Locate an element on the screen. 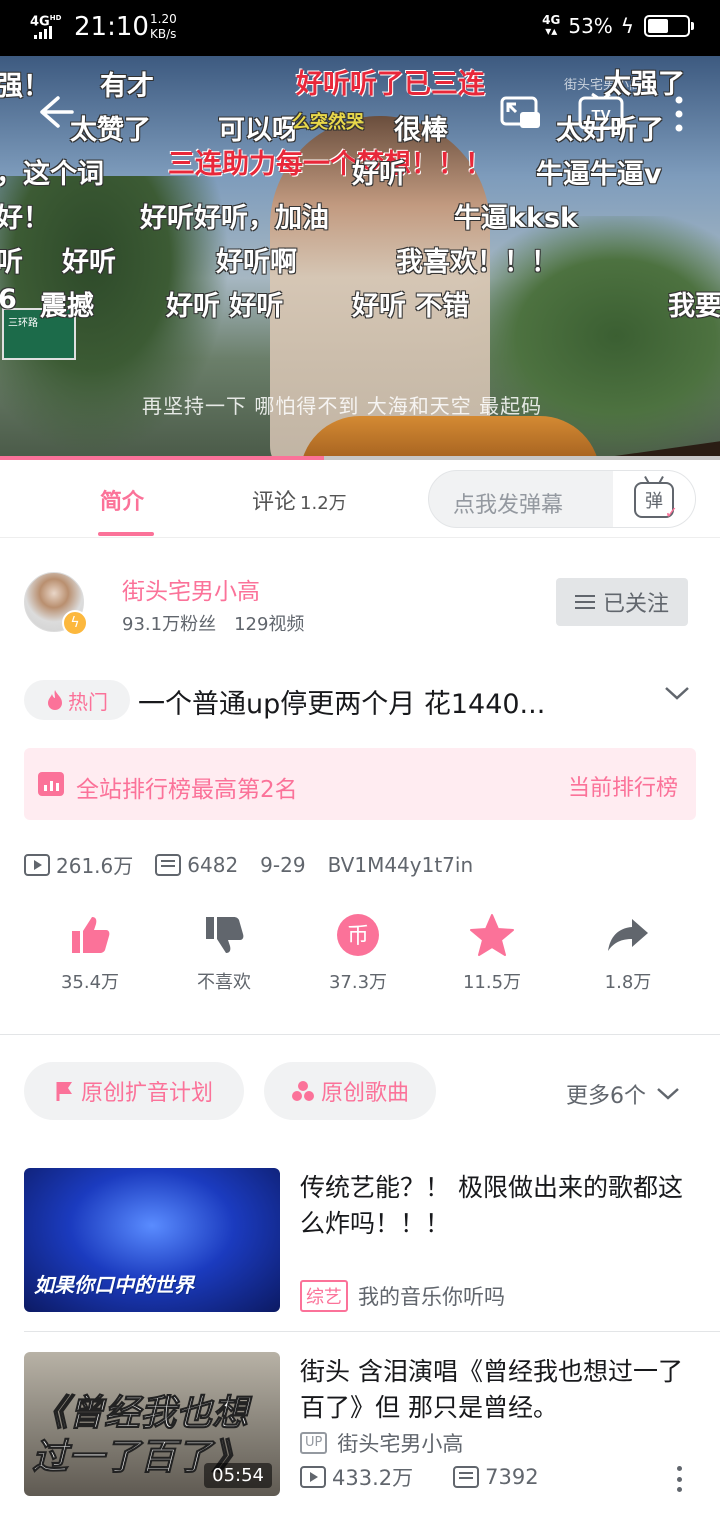 The height and width of the screenshot is (1520, 720). coin-button: 币 37.3万 is located at coordinates (358, 952).